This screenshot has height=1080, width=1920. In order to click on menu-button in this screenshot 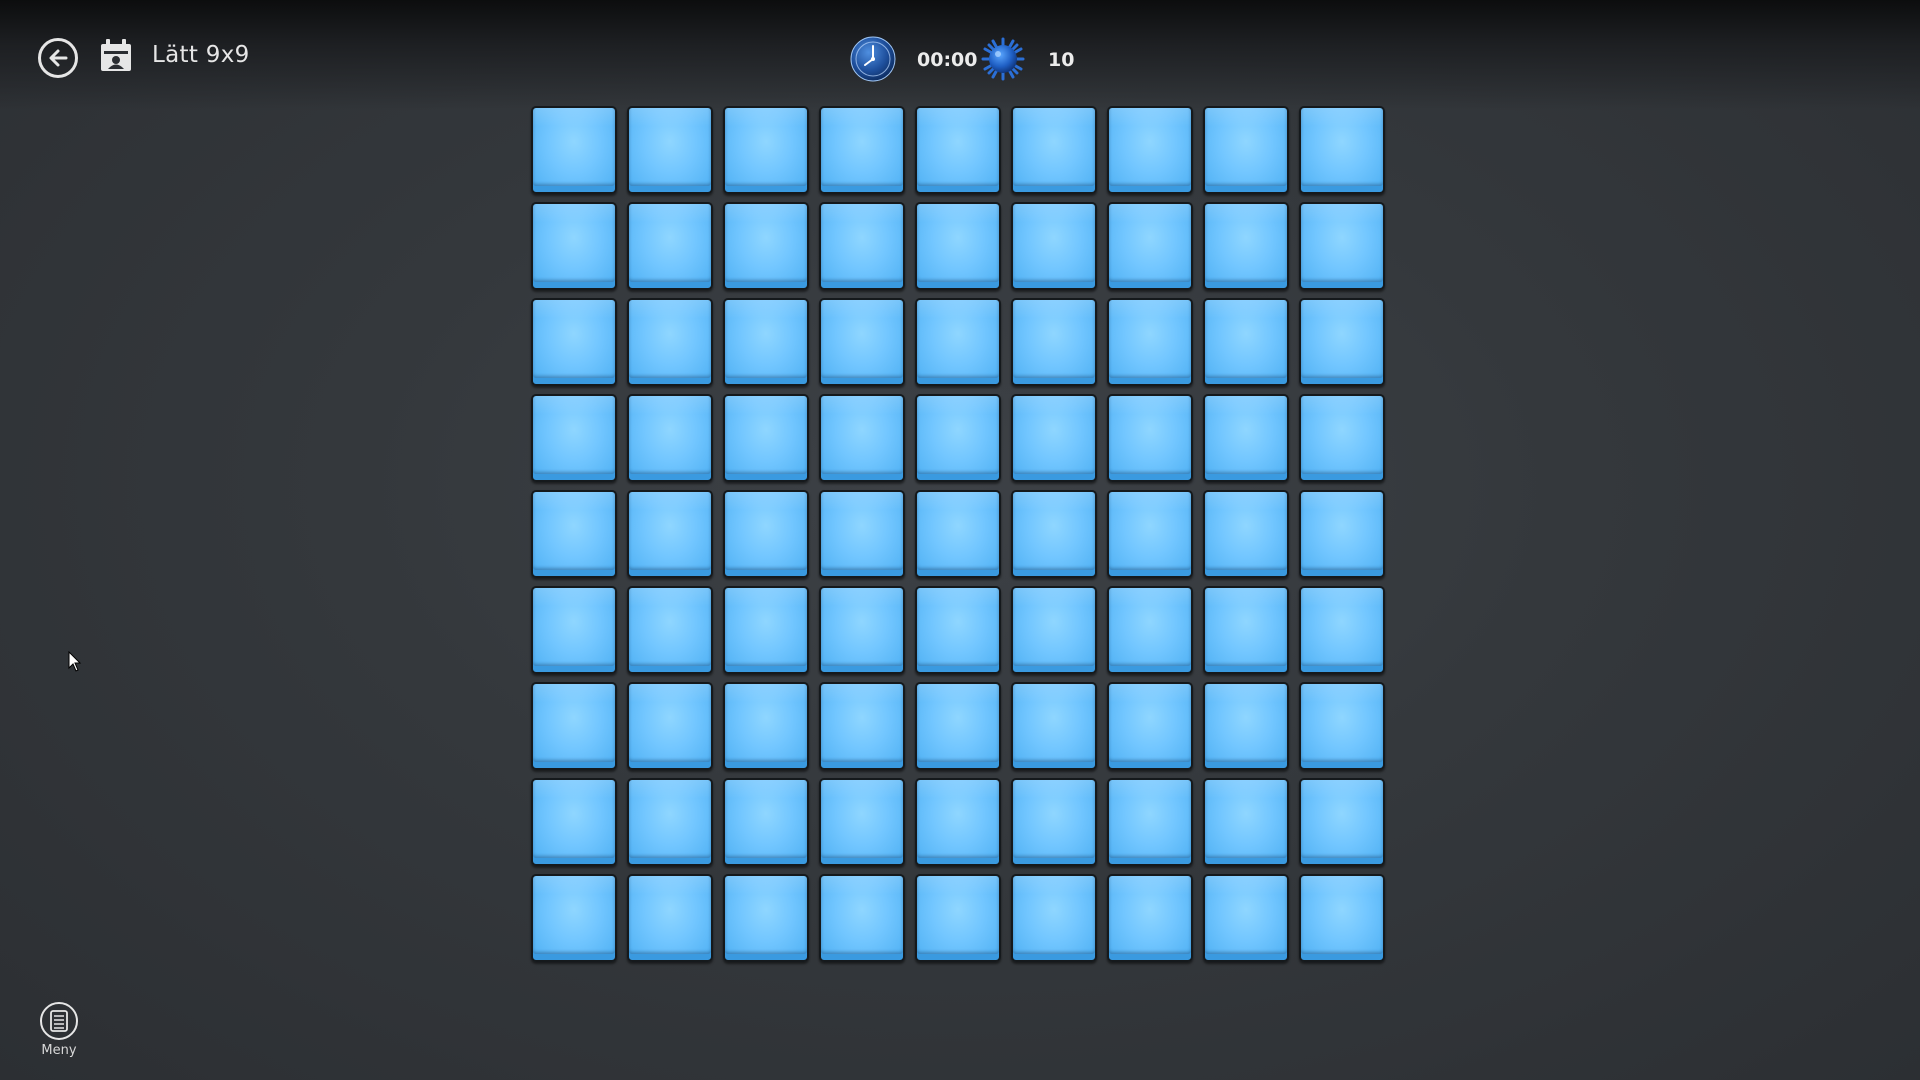, I will do `click(59, 1021)`.